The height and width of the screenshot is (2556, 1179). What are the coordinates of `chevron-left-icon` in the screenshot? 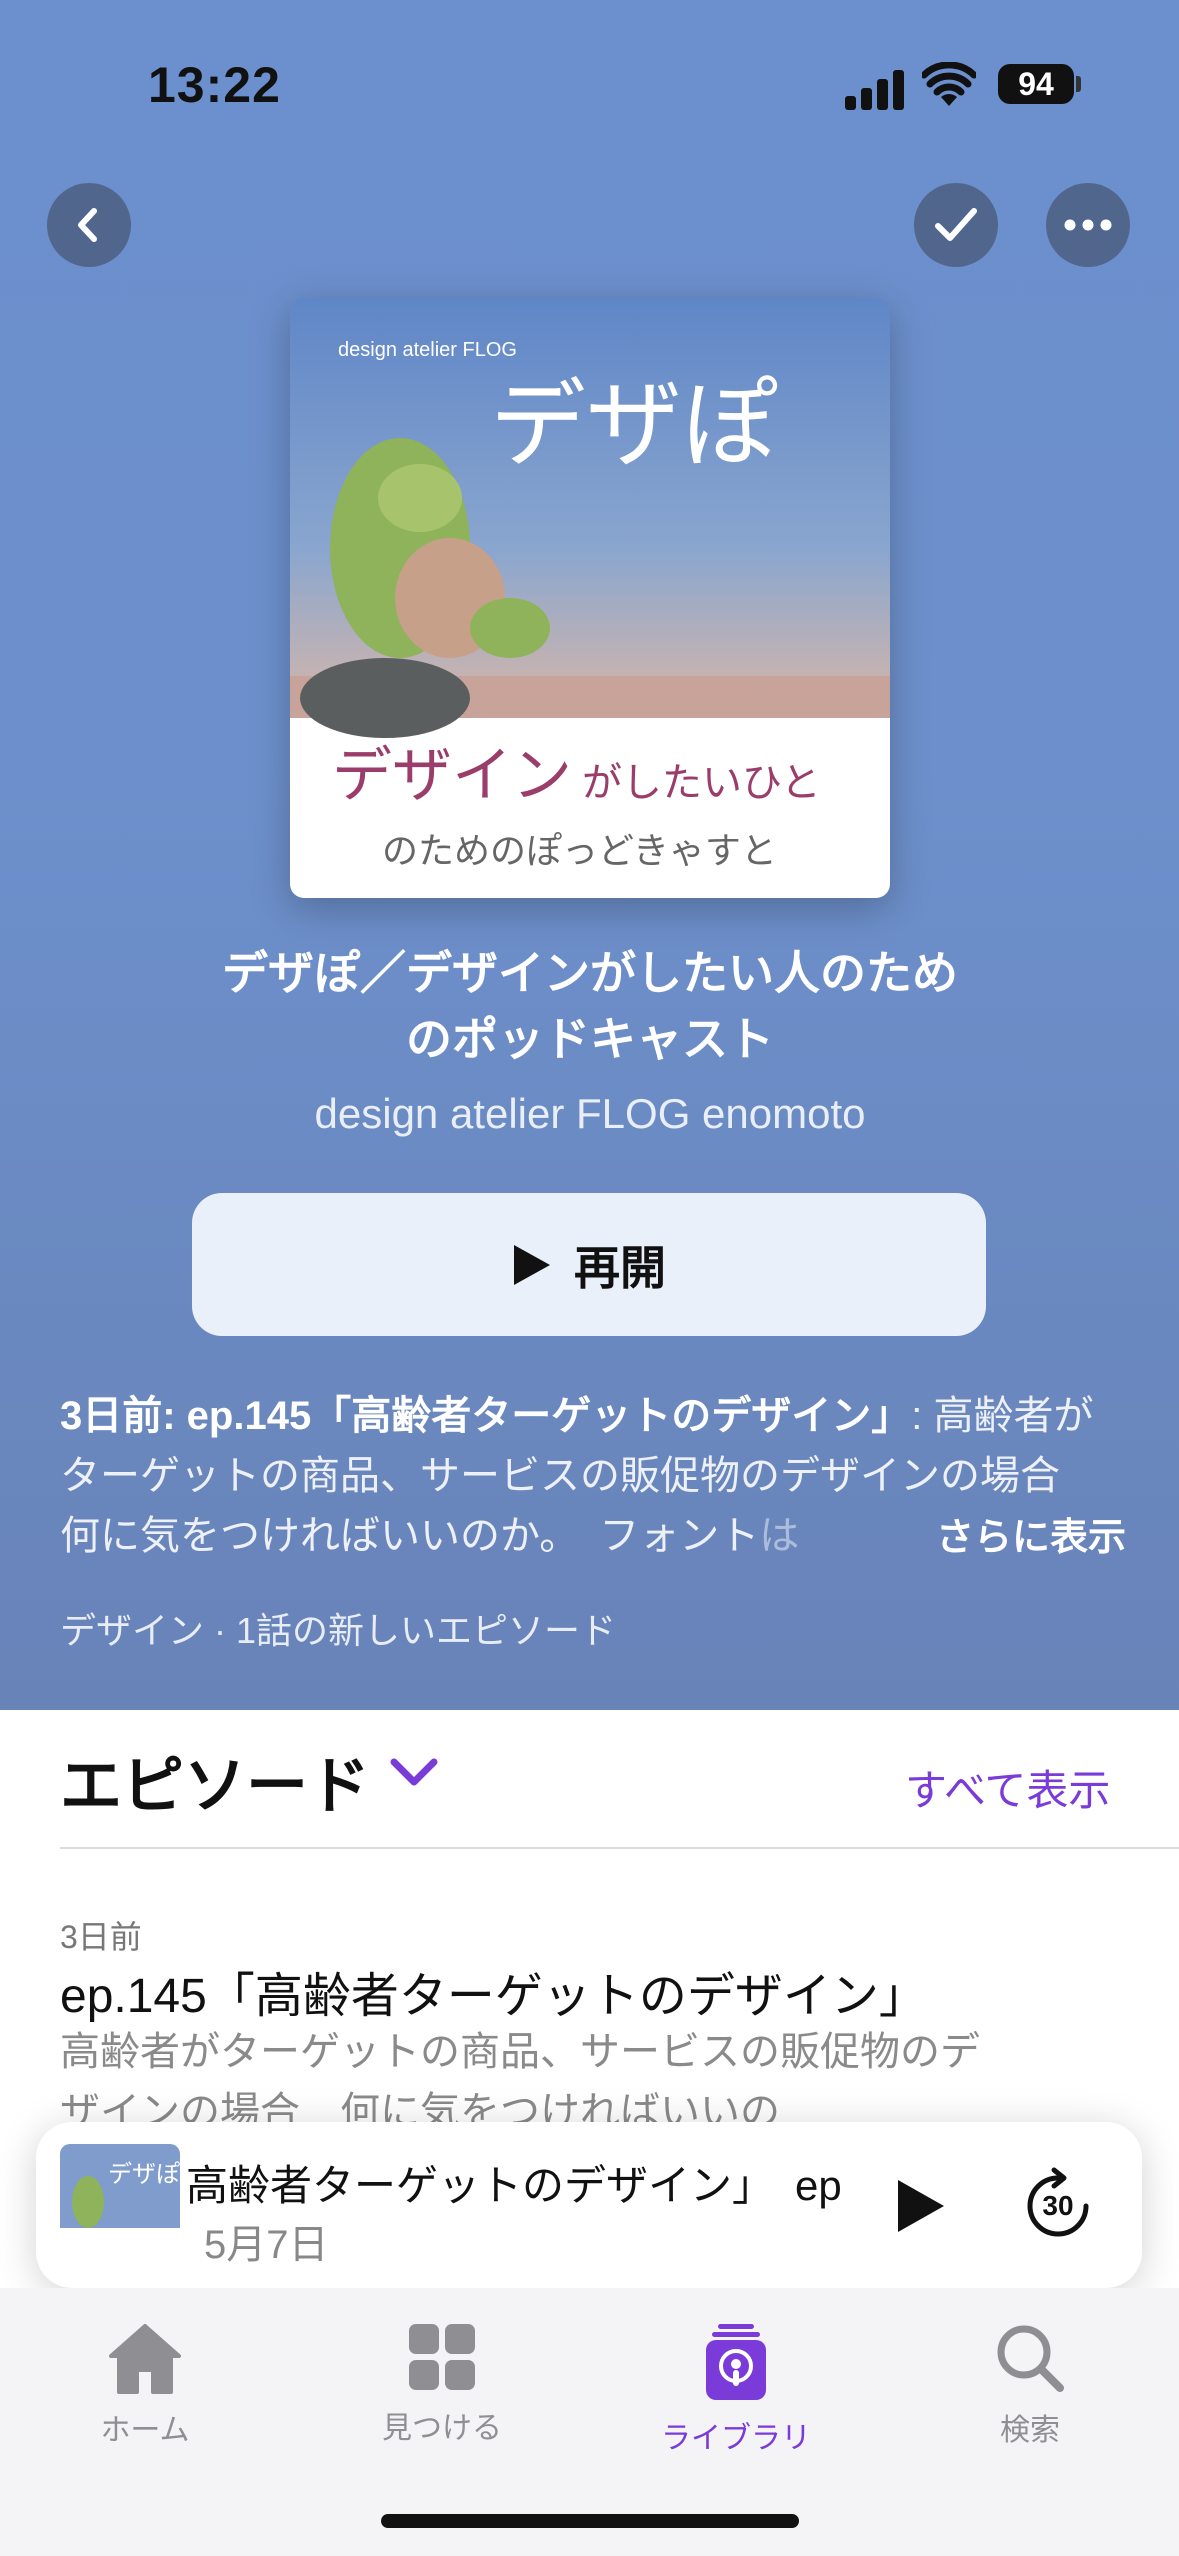 It's located at (87, 225).